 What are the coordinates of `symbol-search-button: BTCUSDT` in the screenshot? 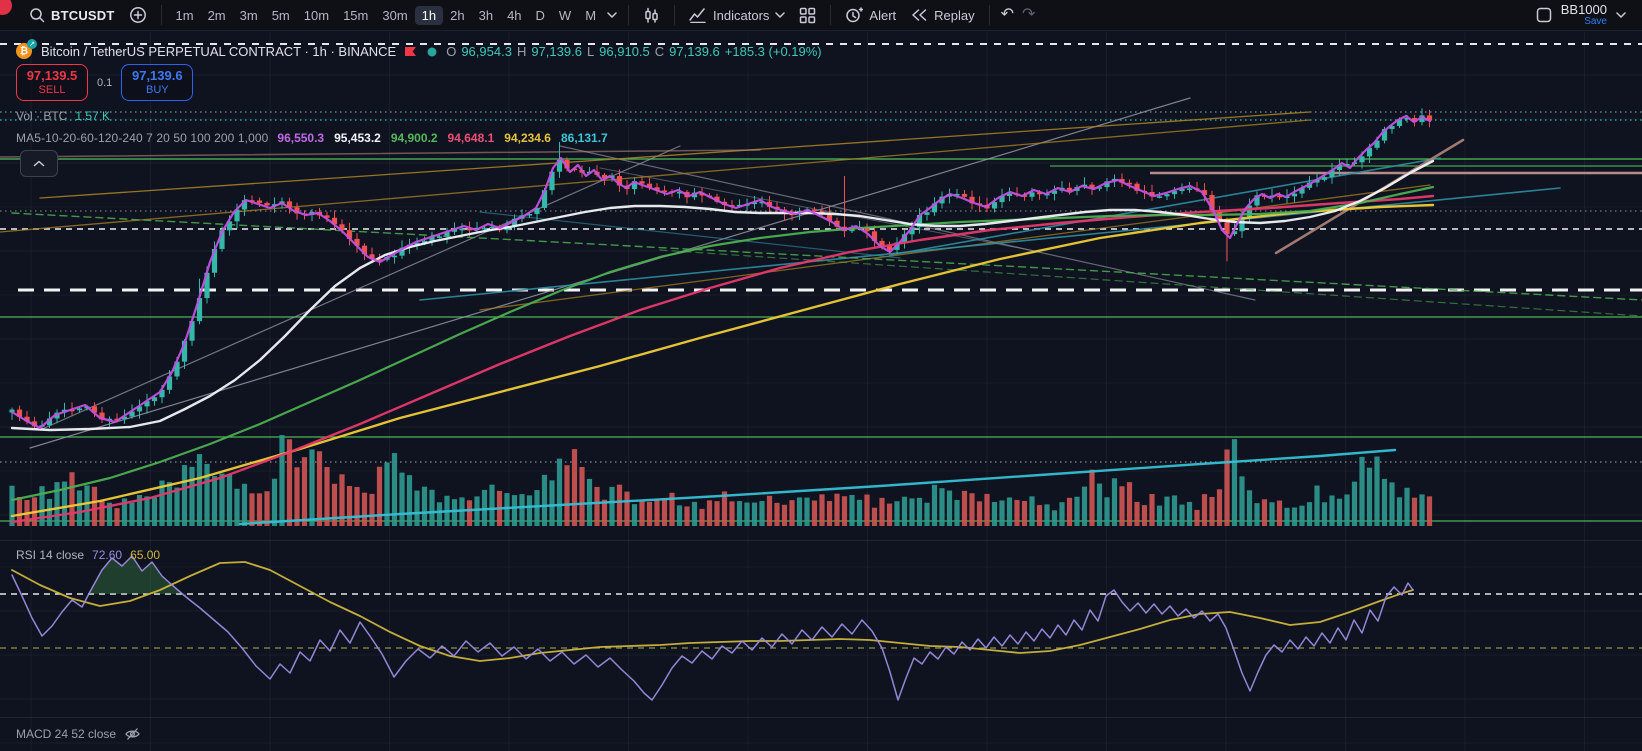 It's located at (72, 15).